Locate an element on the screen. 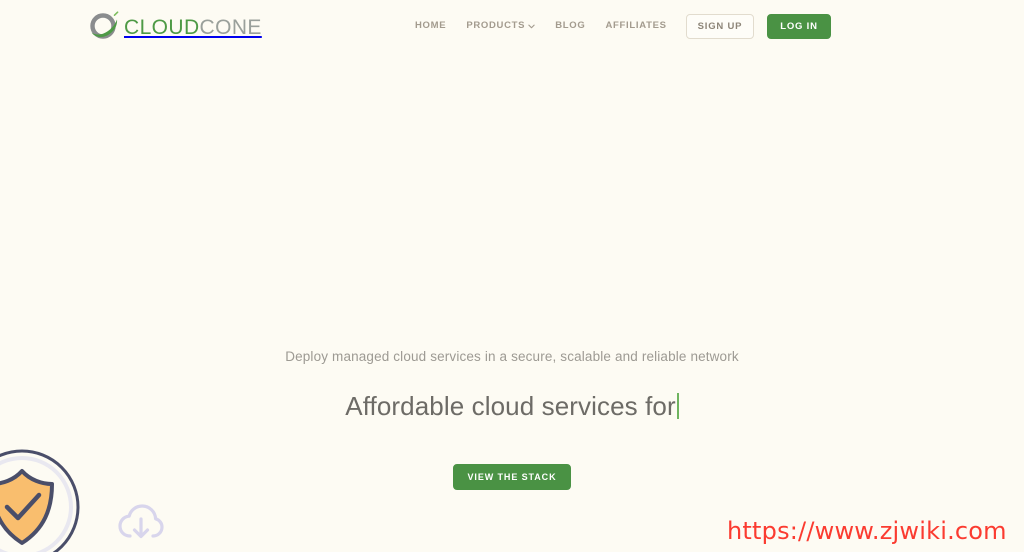 The image size is (1024, 552). nav-item-affiliates: AFFILIATES is located at coordinates (635, 25).